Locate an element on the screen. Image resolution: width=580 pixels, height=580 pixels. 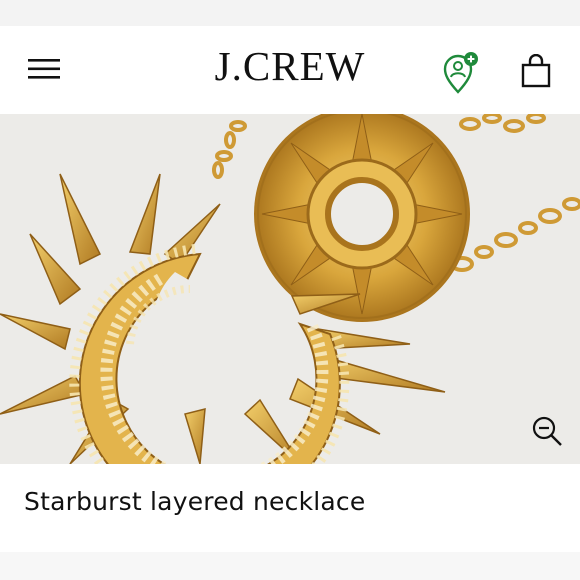
shopping-bag-icon is located at coordinates (536, 70).